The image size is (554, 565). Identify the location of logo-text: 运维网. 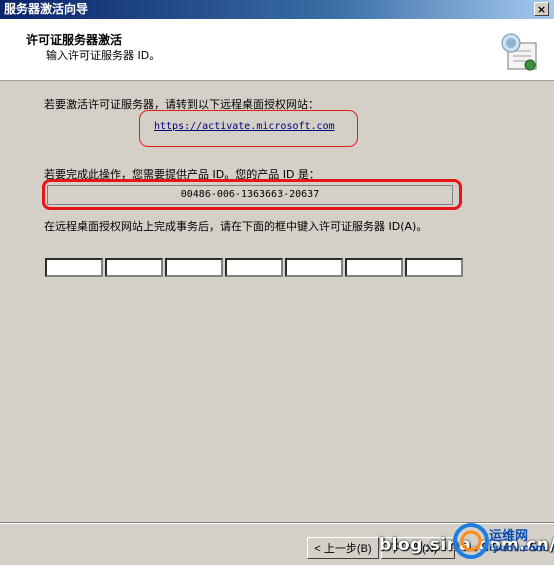
(509, 536).